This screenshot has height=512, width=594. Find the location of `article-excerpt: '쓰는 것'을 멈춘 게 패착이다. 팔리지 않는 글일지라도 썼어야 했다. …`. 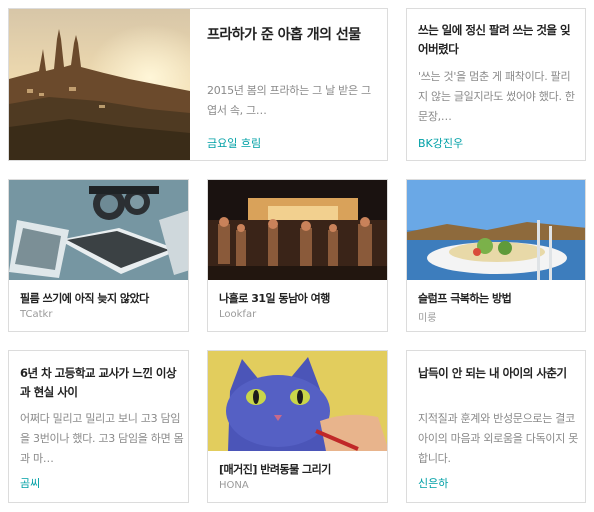

article-excerpt: '쓰는 것'을 멈춘 게 패착이다. 팔리지 않는 글일지라도 썼어야 했다. … is located at coordinates (496, 96).